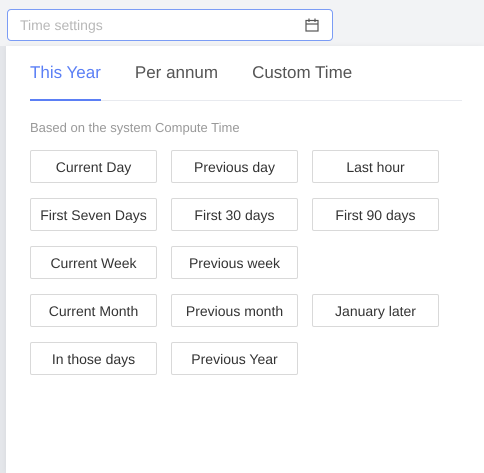 This screenshot has width=484, height=473. Describe the element at coordinates (93, 310) in the screenshot. I see `preset-button: Current Month` at that location.